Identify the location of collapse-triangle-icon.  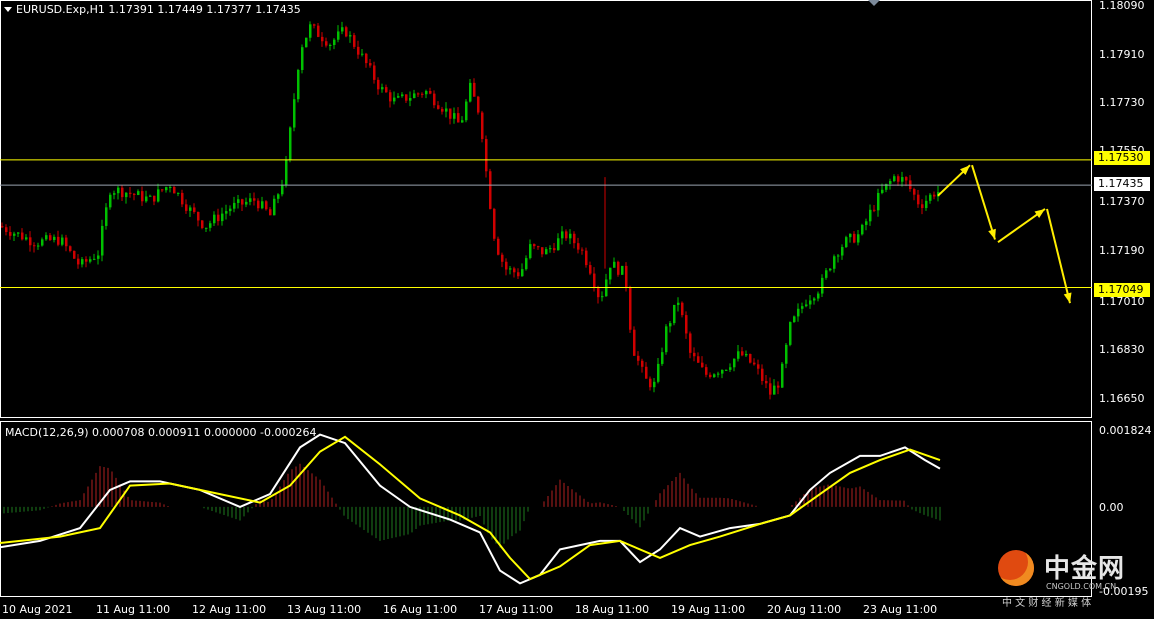
(8, 9).